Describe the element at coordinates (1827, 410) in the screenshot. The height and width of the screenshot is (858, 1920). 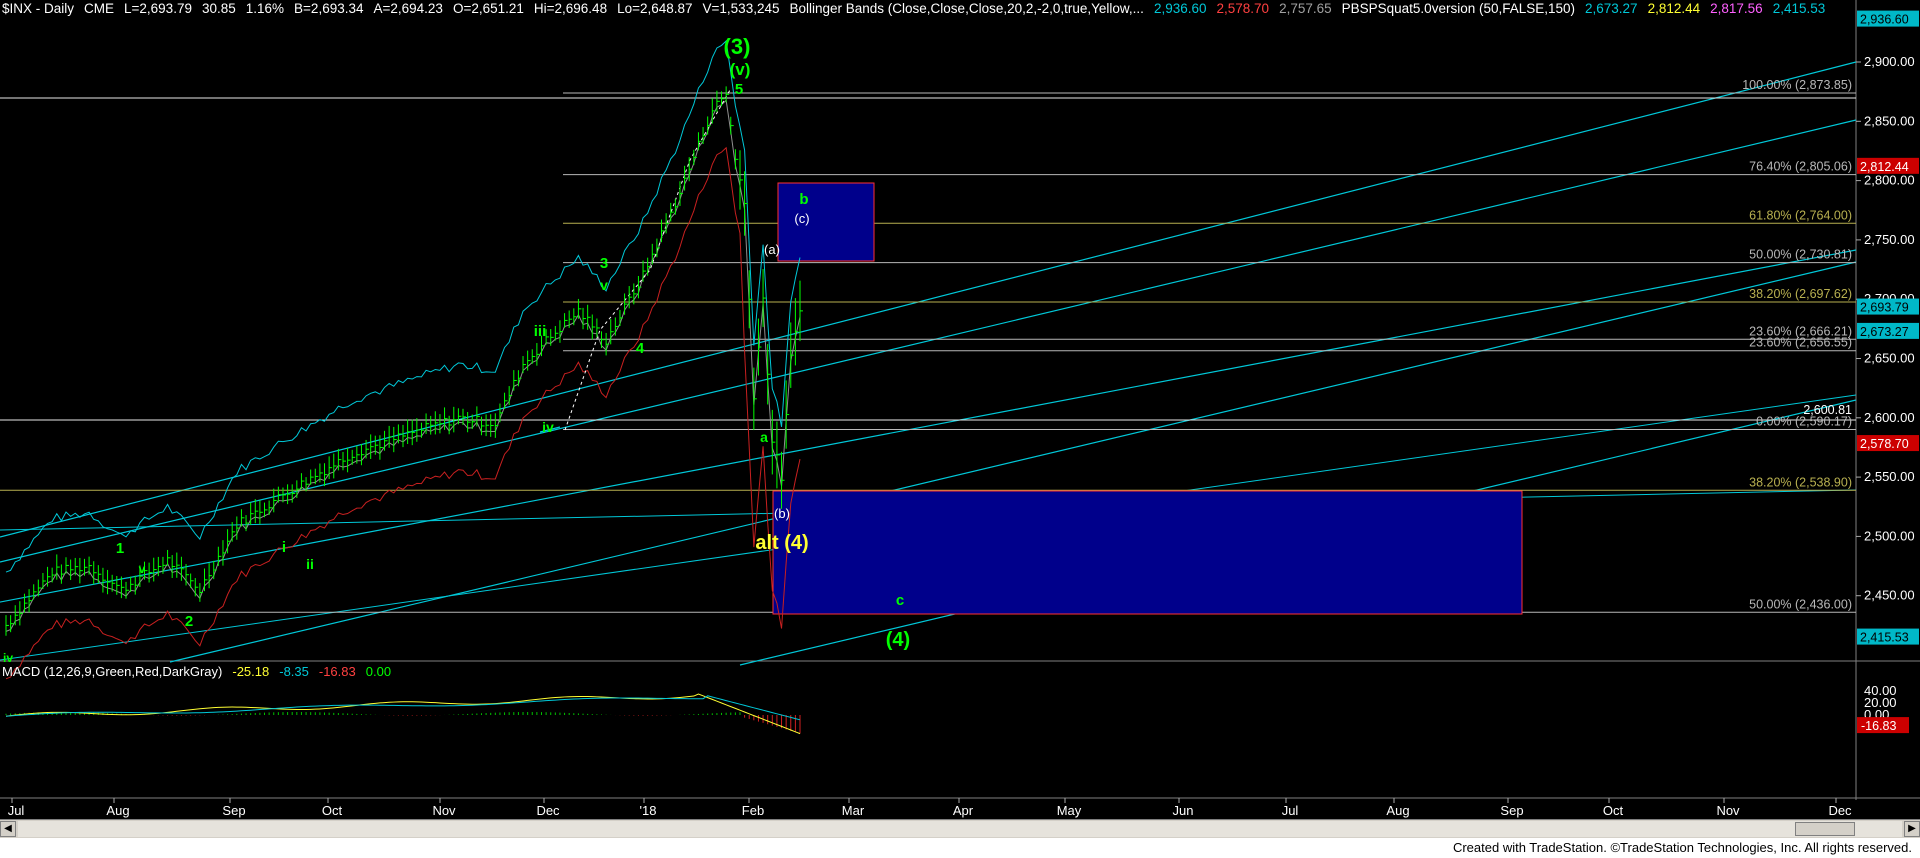
I see `level-label: 2,600.81` at that location.